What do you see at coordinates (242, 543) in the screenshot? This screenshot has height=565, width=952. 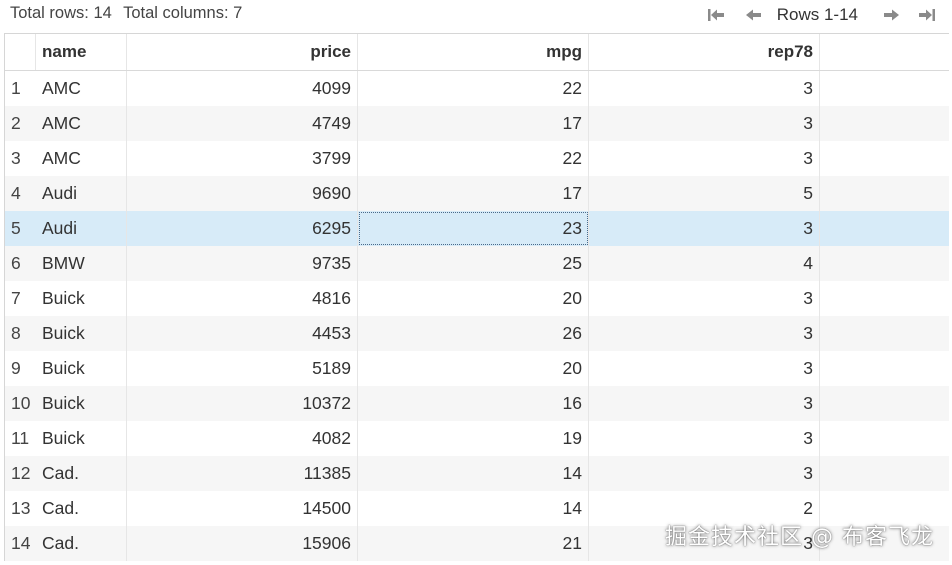 I see `price-cell: 15906` at bounding box center [242, 543].